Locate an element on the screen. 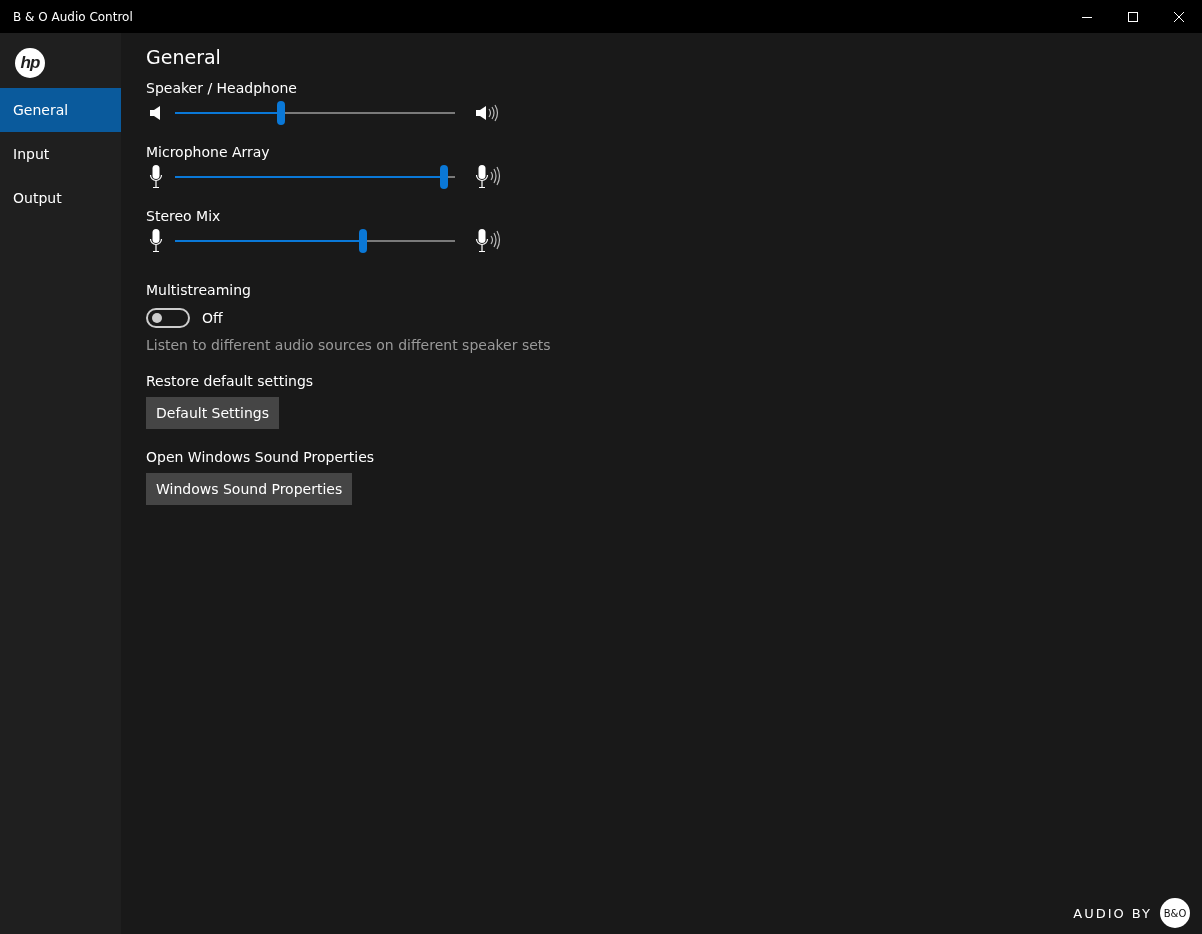 The image size is (1202, 934). hp-logo: hp is located at coordinates (30, 63).